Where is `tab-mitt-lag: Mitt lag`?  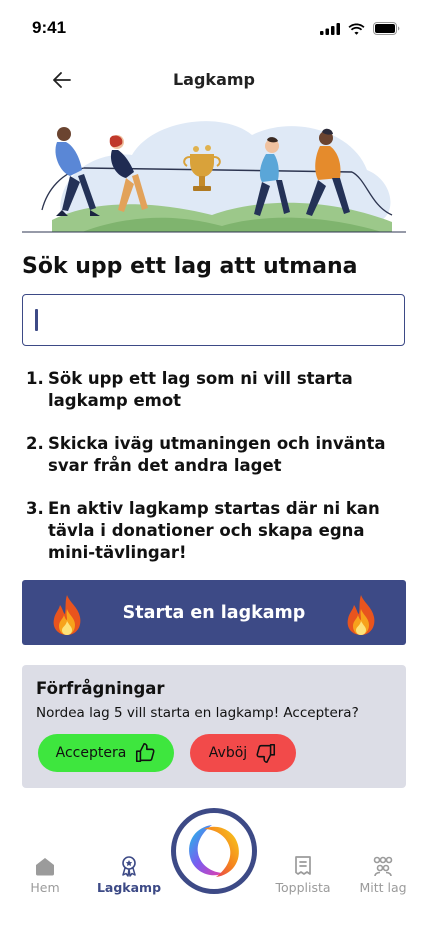 tab-mitt-lag: Mitt lag is located at coordinates (383, 874).